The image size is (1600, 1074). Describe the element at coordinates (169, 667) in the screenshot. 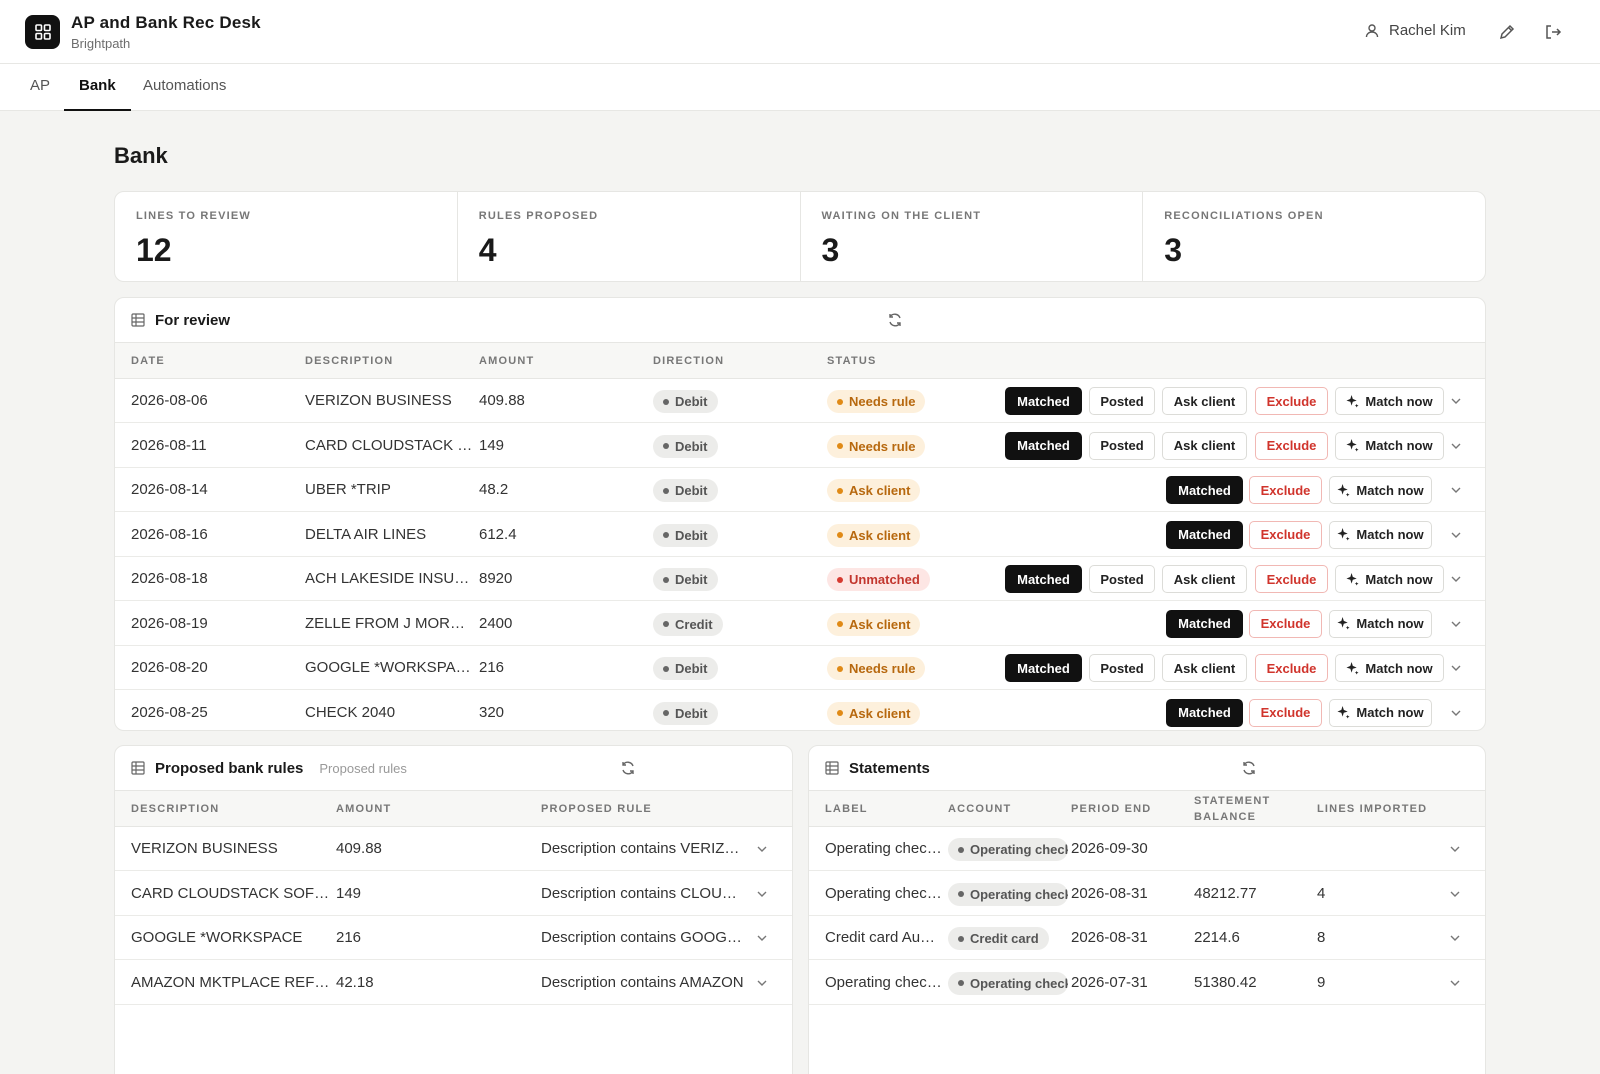

I see `date-cell: 2026-08-20` at that location.